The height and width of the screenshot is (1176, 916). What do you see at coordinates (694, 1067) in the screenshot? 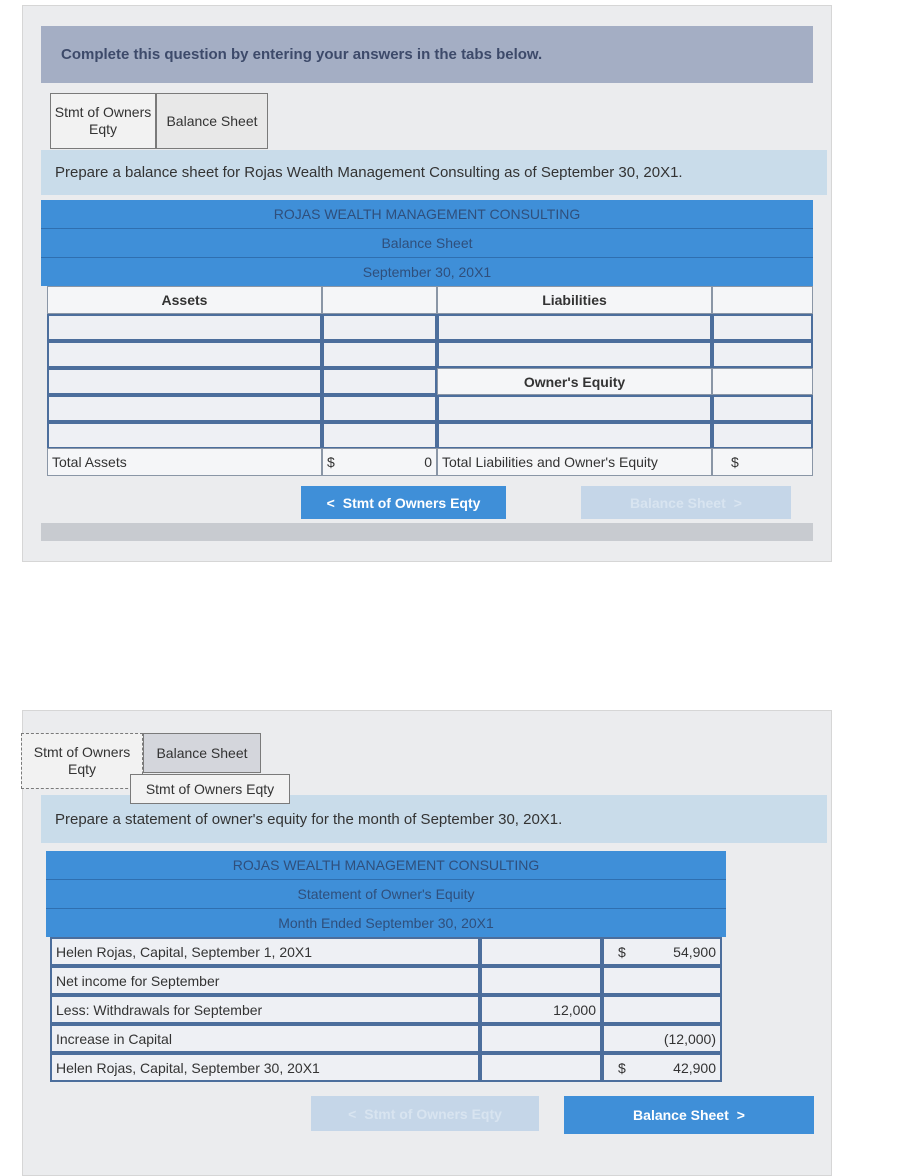
I see `amount: 42,900` at bounding box center [694, 1067].